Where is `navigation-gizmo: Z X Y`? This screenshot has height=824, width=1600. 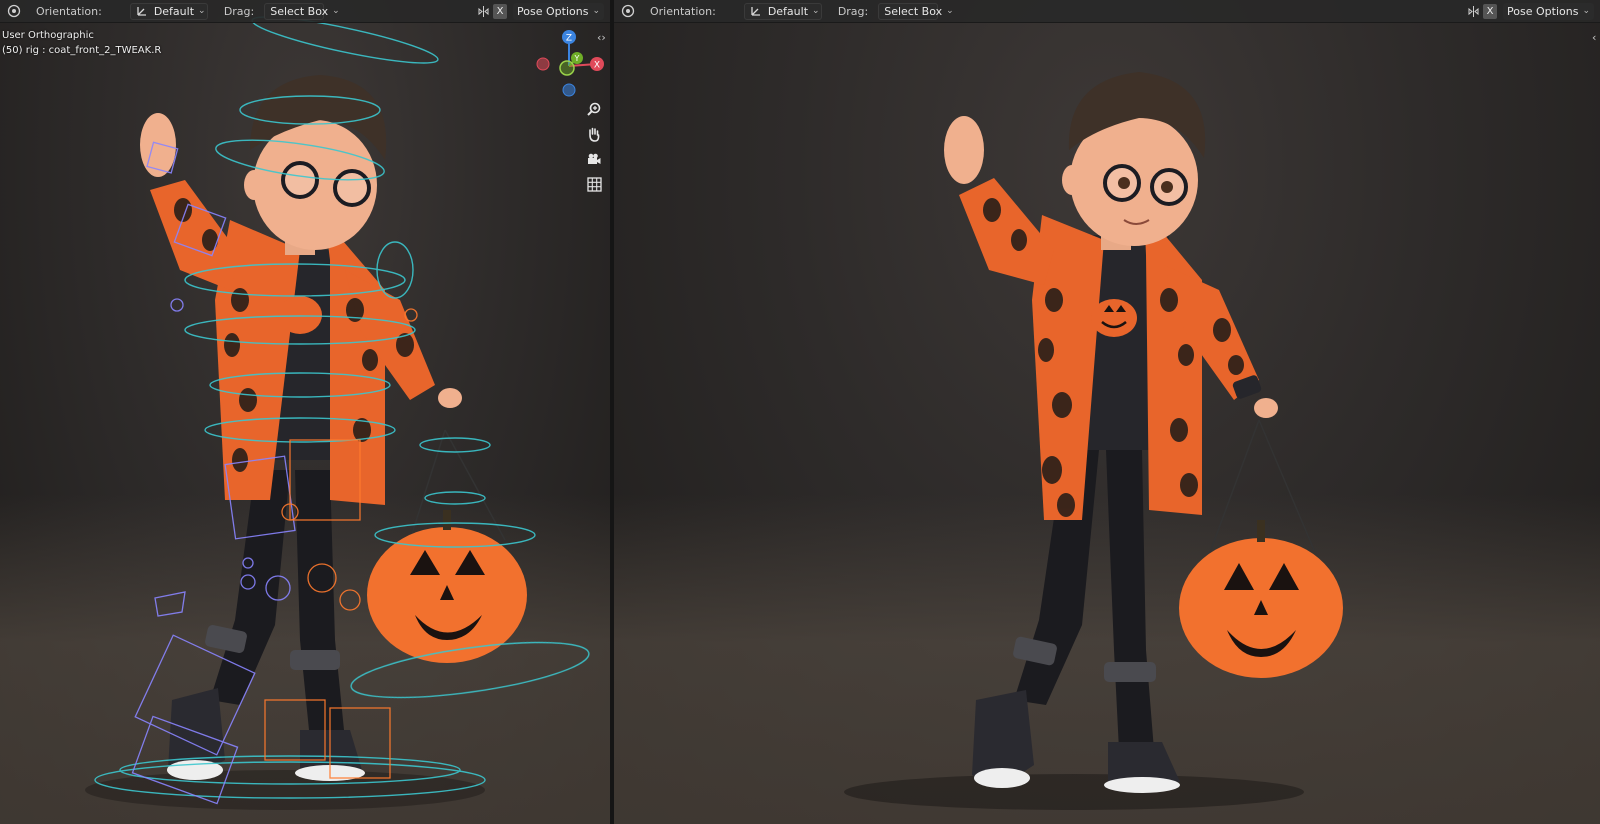
navigation-gizmo: Z X Y is located at coordinates (569, 63).